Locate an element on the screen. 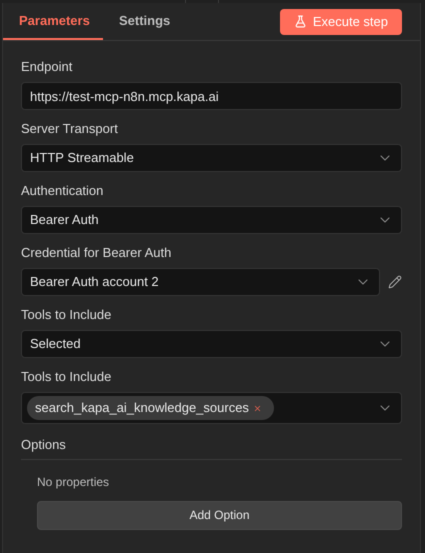  select-field: HTTP Streamable is located at coordinates (211, 158).